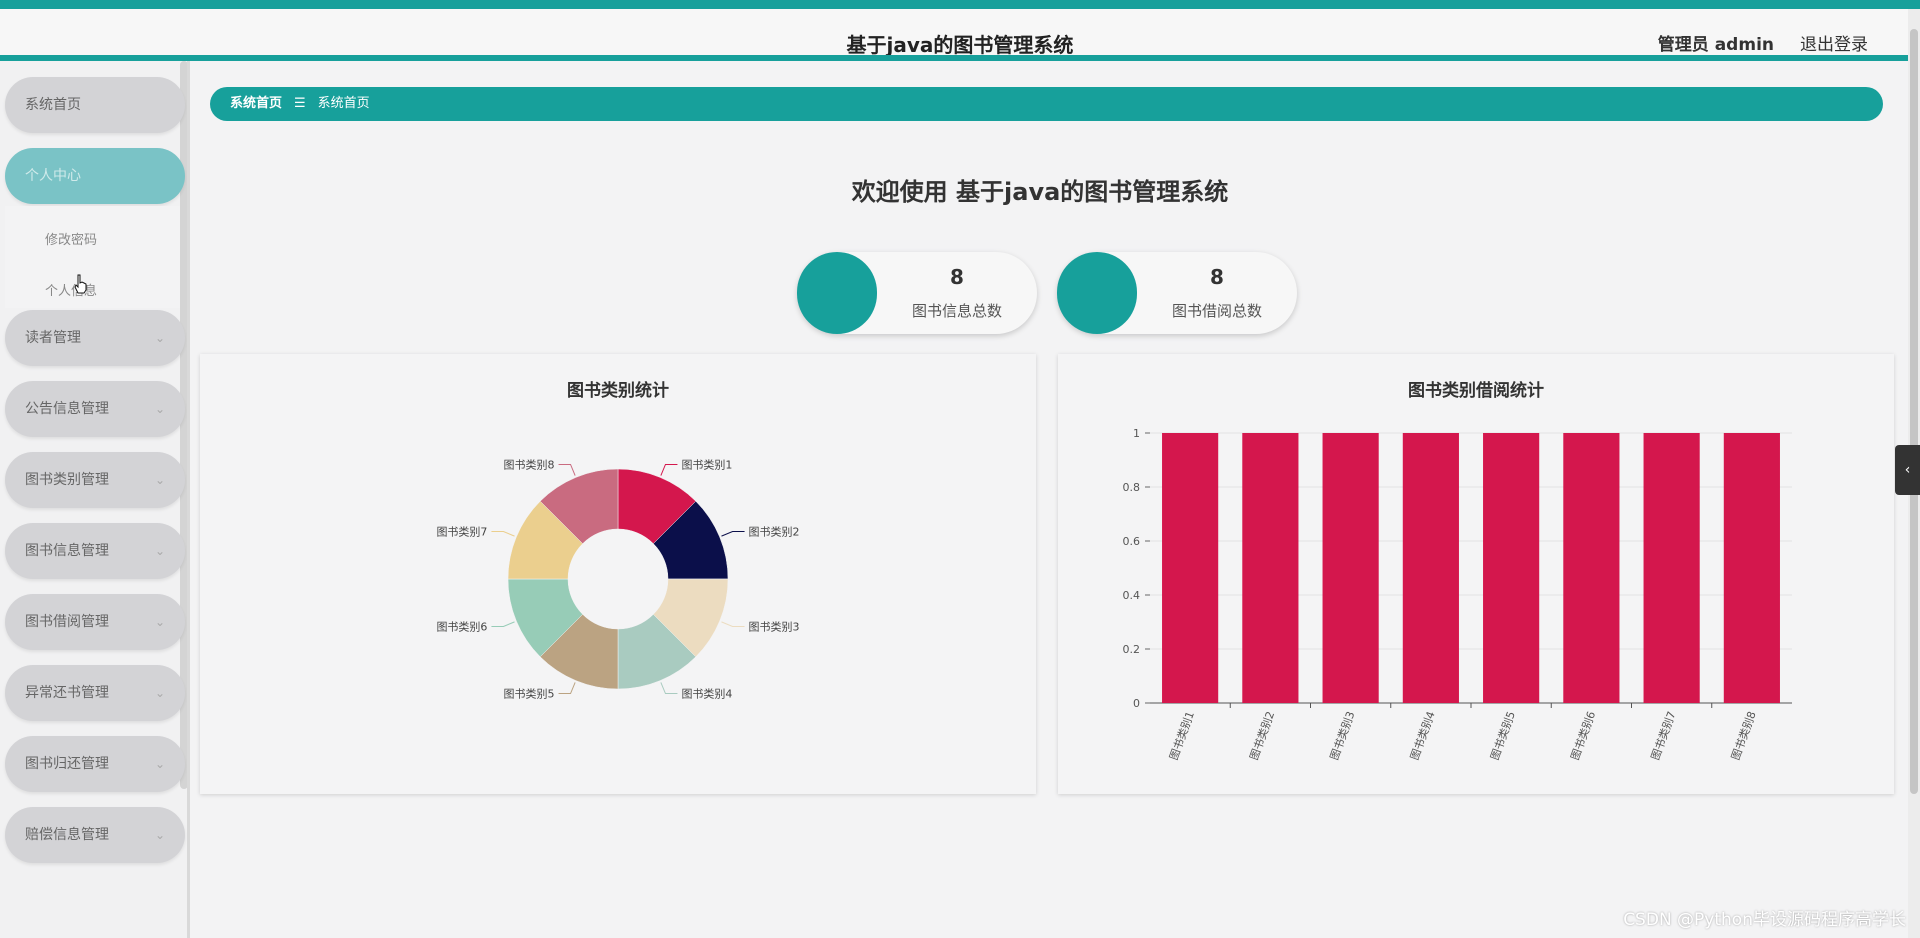  What do you see at coordinates (95, 176) in the screenshot?
I see `sidebar-item-personal-center: 个人中心` at bounding box center [95, 176].